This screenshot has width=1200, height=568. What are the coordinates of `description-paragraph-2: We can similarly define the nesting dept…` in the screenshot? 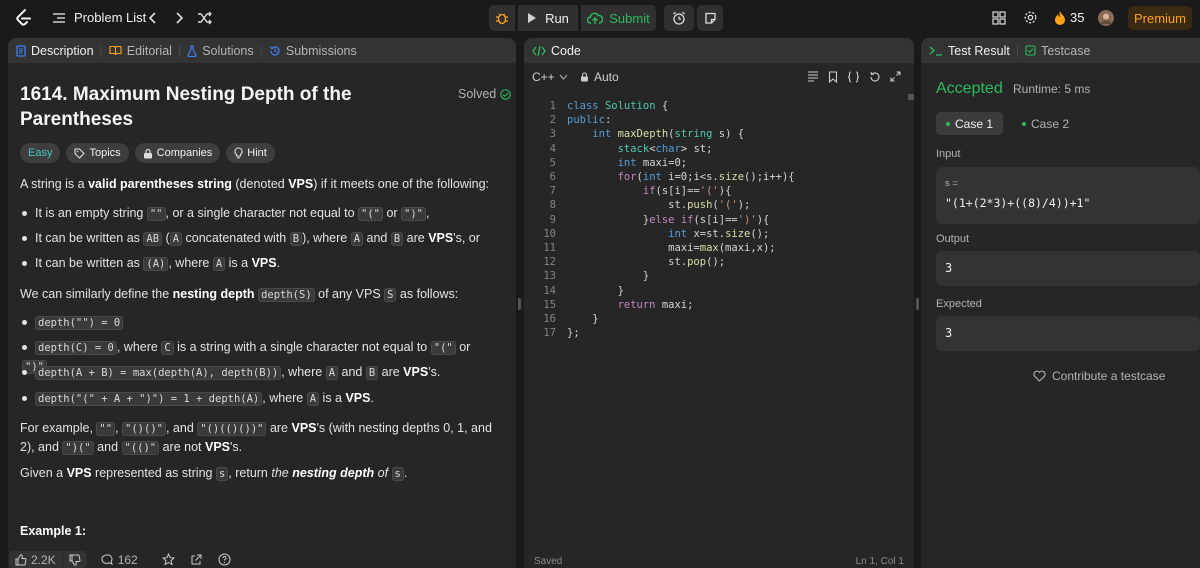 It's located at (239, 294).